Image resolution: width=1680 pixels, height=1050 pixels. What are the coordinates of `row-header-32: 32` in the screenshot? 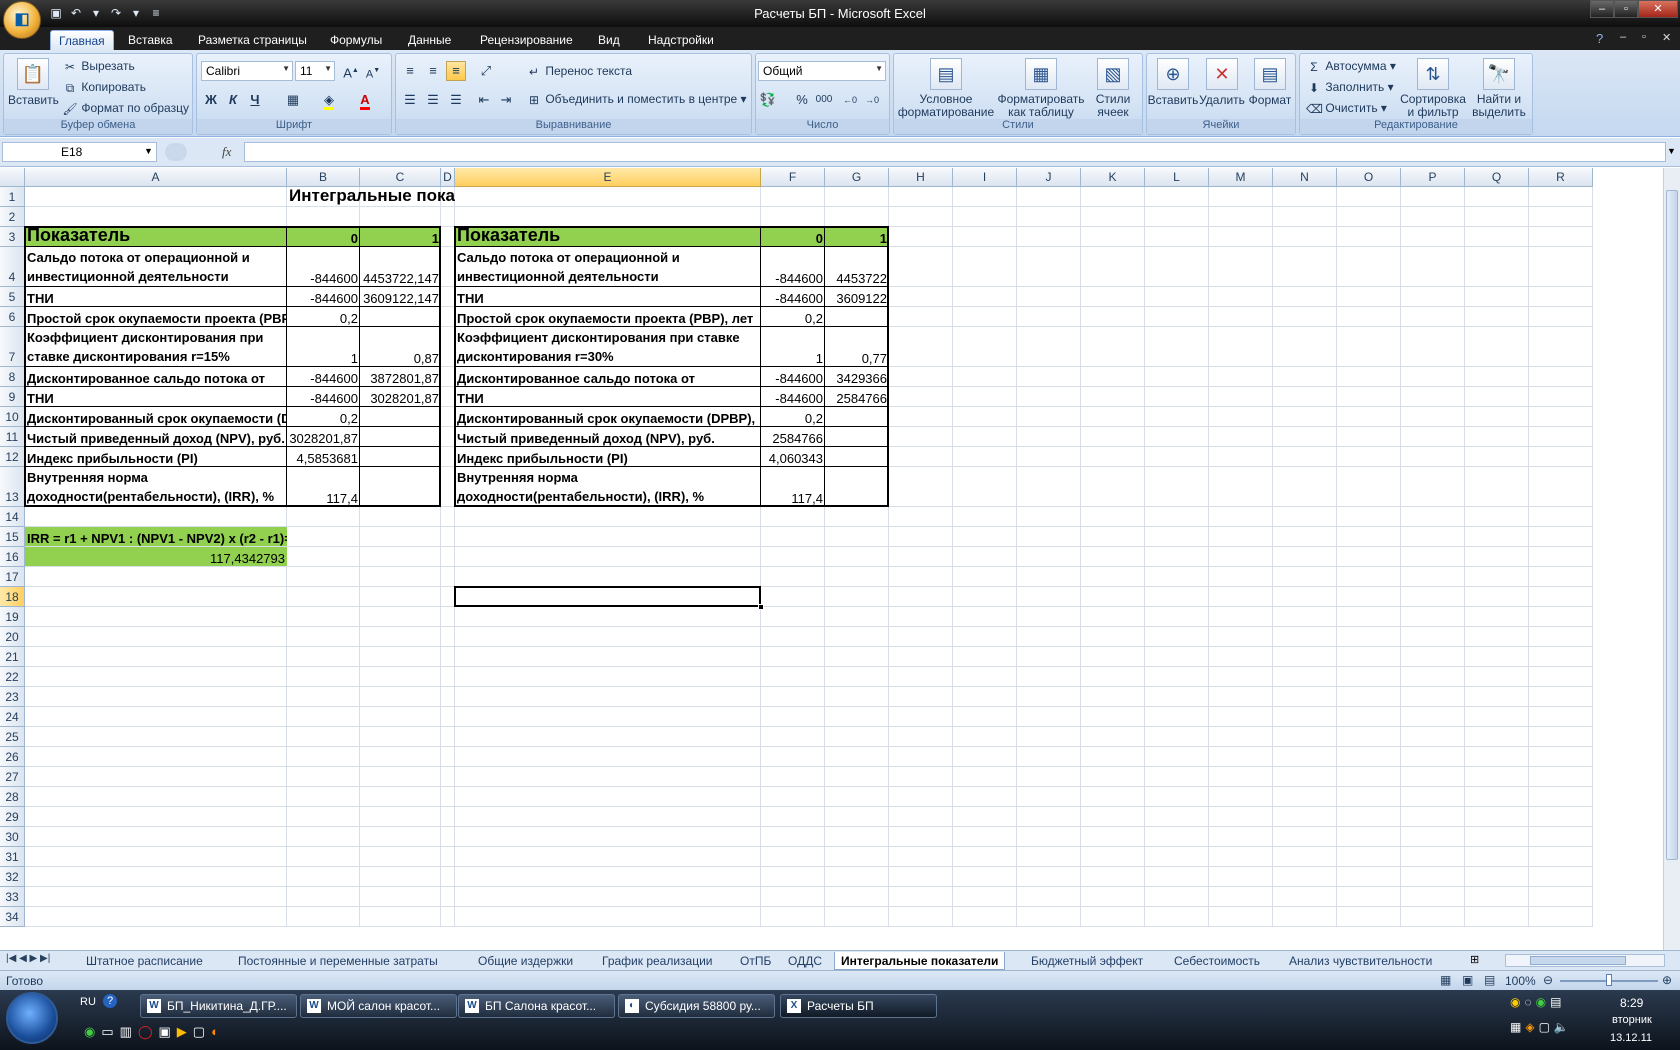 It's located at (12, 877).